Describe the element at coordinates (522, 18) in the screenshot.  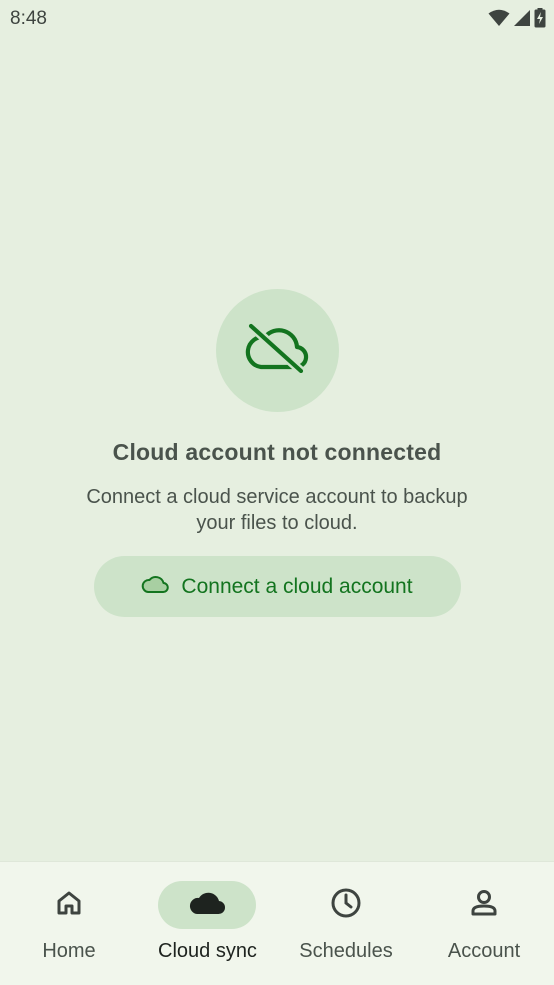
I see `signal-icon` at that location.